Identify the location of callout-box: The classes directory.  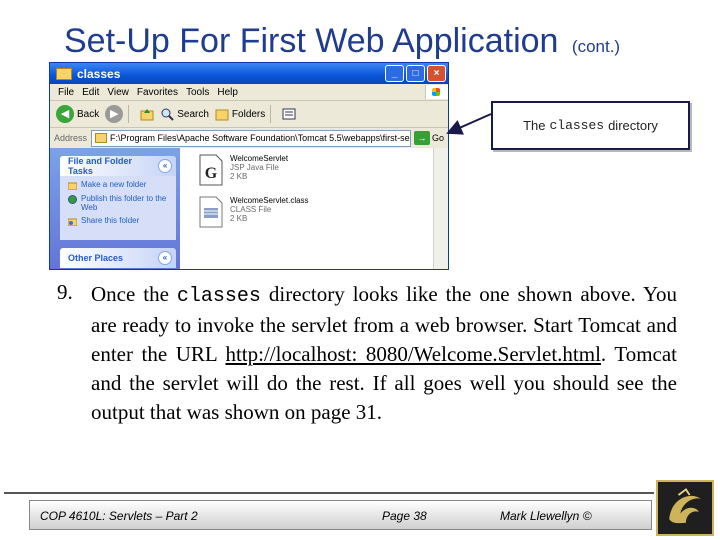
(590, 125).